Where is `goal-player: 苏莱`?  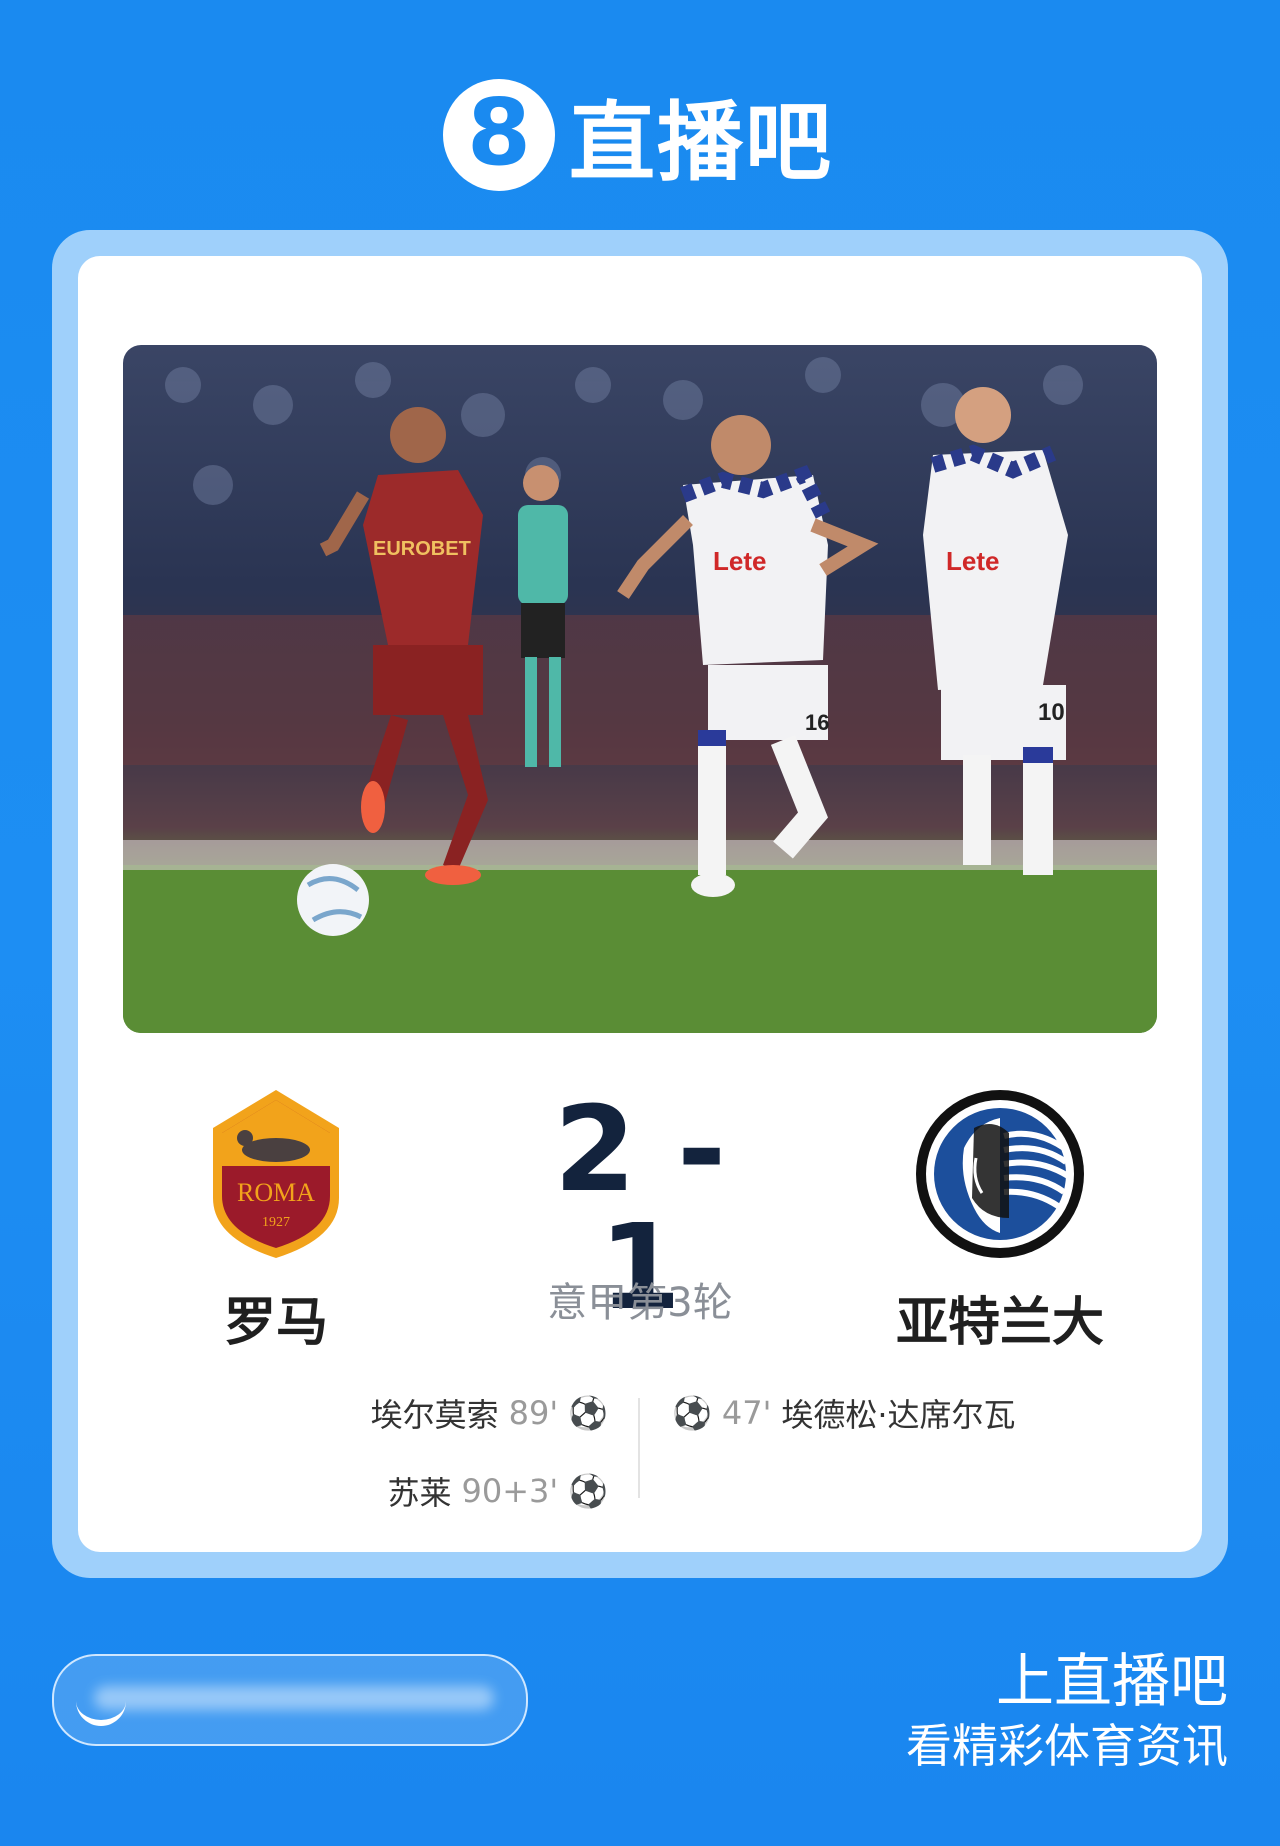
goal-player: 苏莱 is located at coordinates (419, 1493).